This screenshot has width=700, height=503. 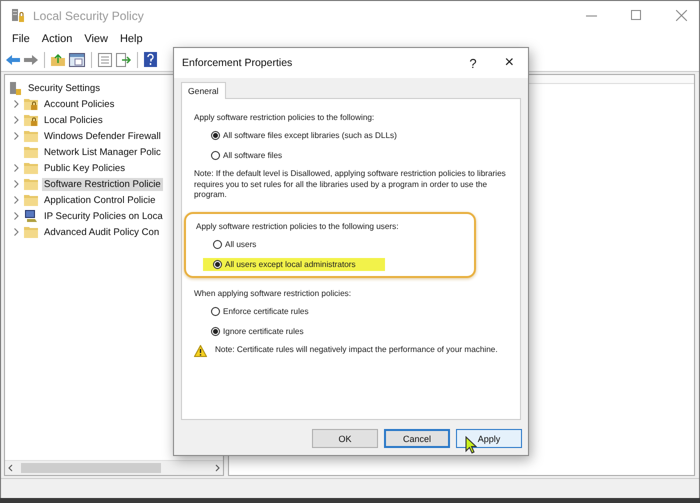 I want to click on export-icon, so click(x=123, y=59).